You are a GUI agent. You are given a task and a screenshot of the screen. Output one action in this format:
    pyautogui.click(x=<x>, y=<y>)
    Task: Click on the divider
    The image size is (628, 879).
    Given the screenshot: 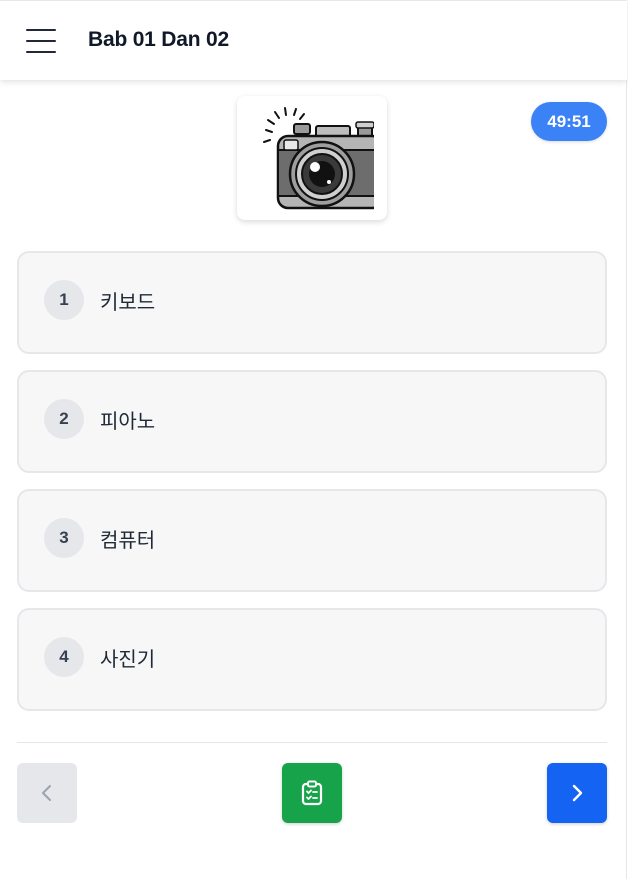 What is the action you would take?
    pyautogui.click(x=312, y=742)
    